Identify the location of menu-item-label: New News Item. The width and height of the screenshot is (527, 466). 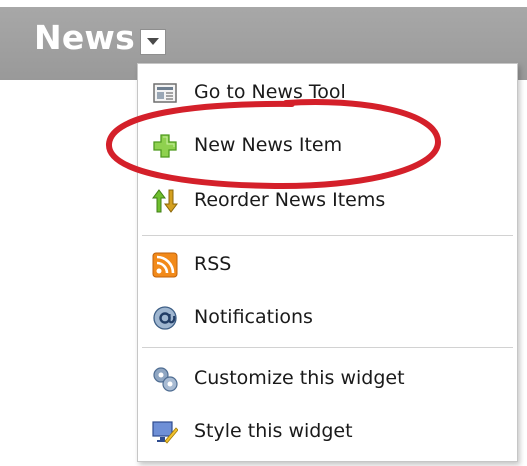
(268, 145).